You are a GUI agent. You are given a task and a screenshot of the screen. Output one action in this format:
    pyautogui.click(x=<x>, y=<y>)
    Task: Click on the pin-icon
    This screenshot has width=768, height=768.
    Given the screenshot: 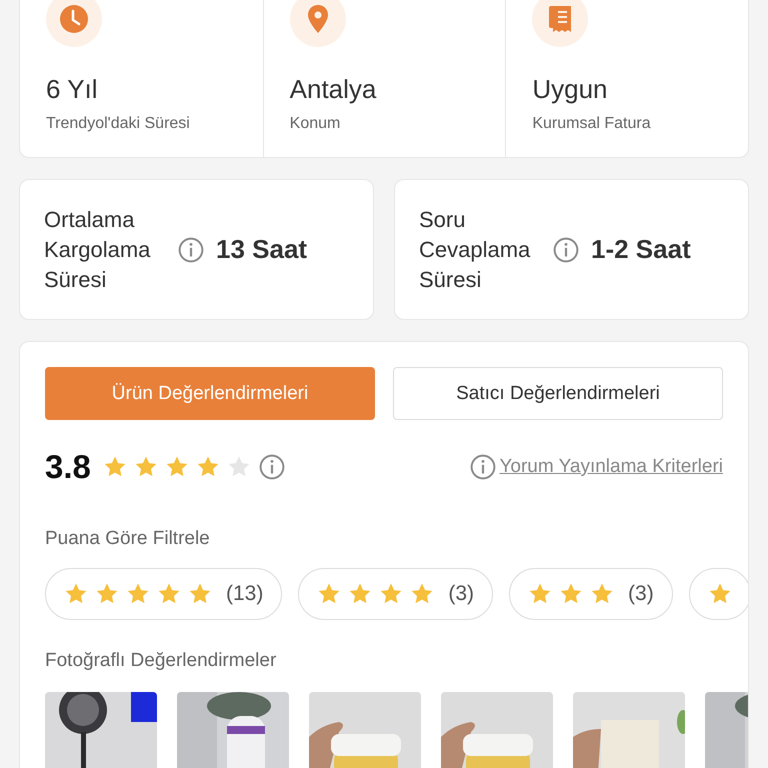 What is the action you would take?
    pyautogui.click(x=318, y=23)
    